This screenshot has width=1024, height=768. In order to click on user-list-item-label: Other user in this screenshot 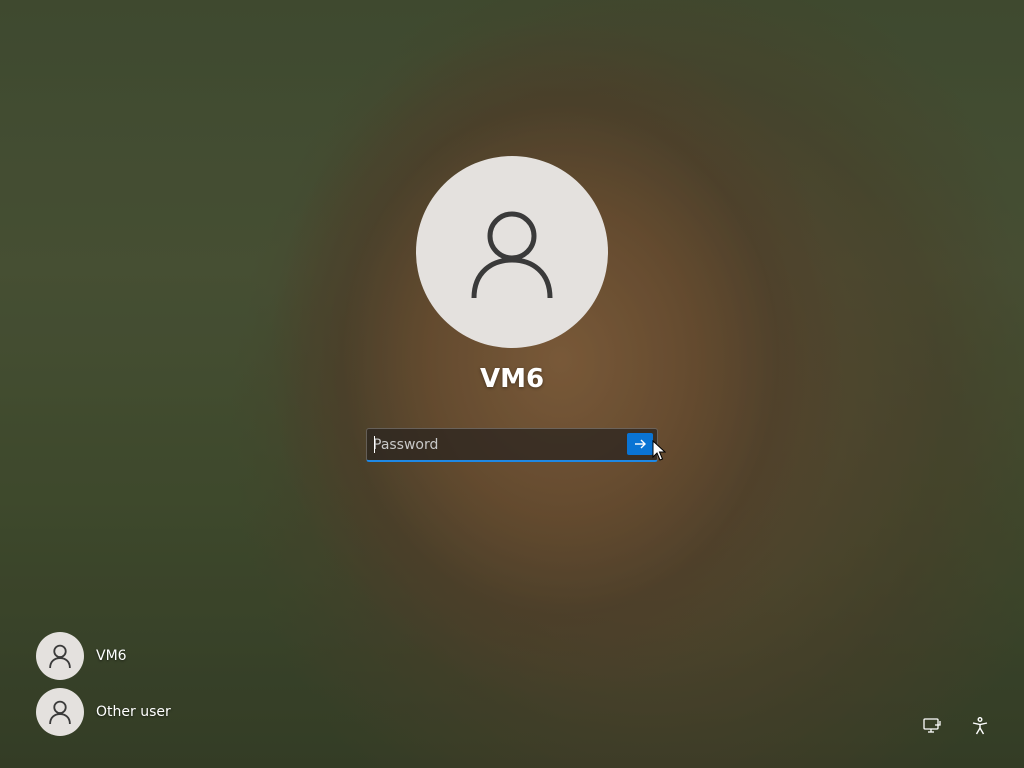, I will do `click(133, 712)`.